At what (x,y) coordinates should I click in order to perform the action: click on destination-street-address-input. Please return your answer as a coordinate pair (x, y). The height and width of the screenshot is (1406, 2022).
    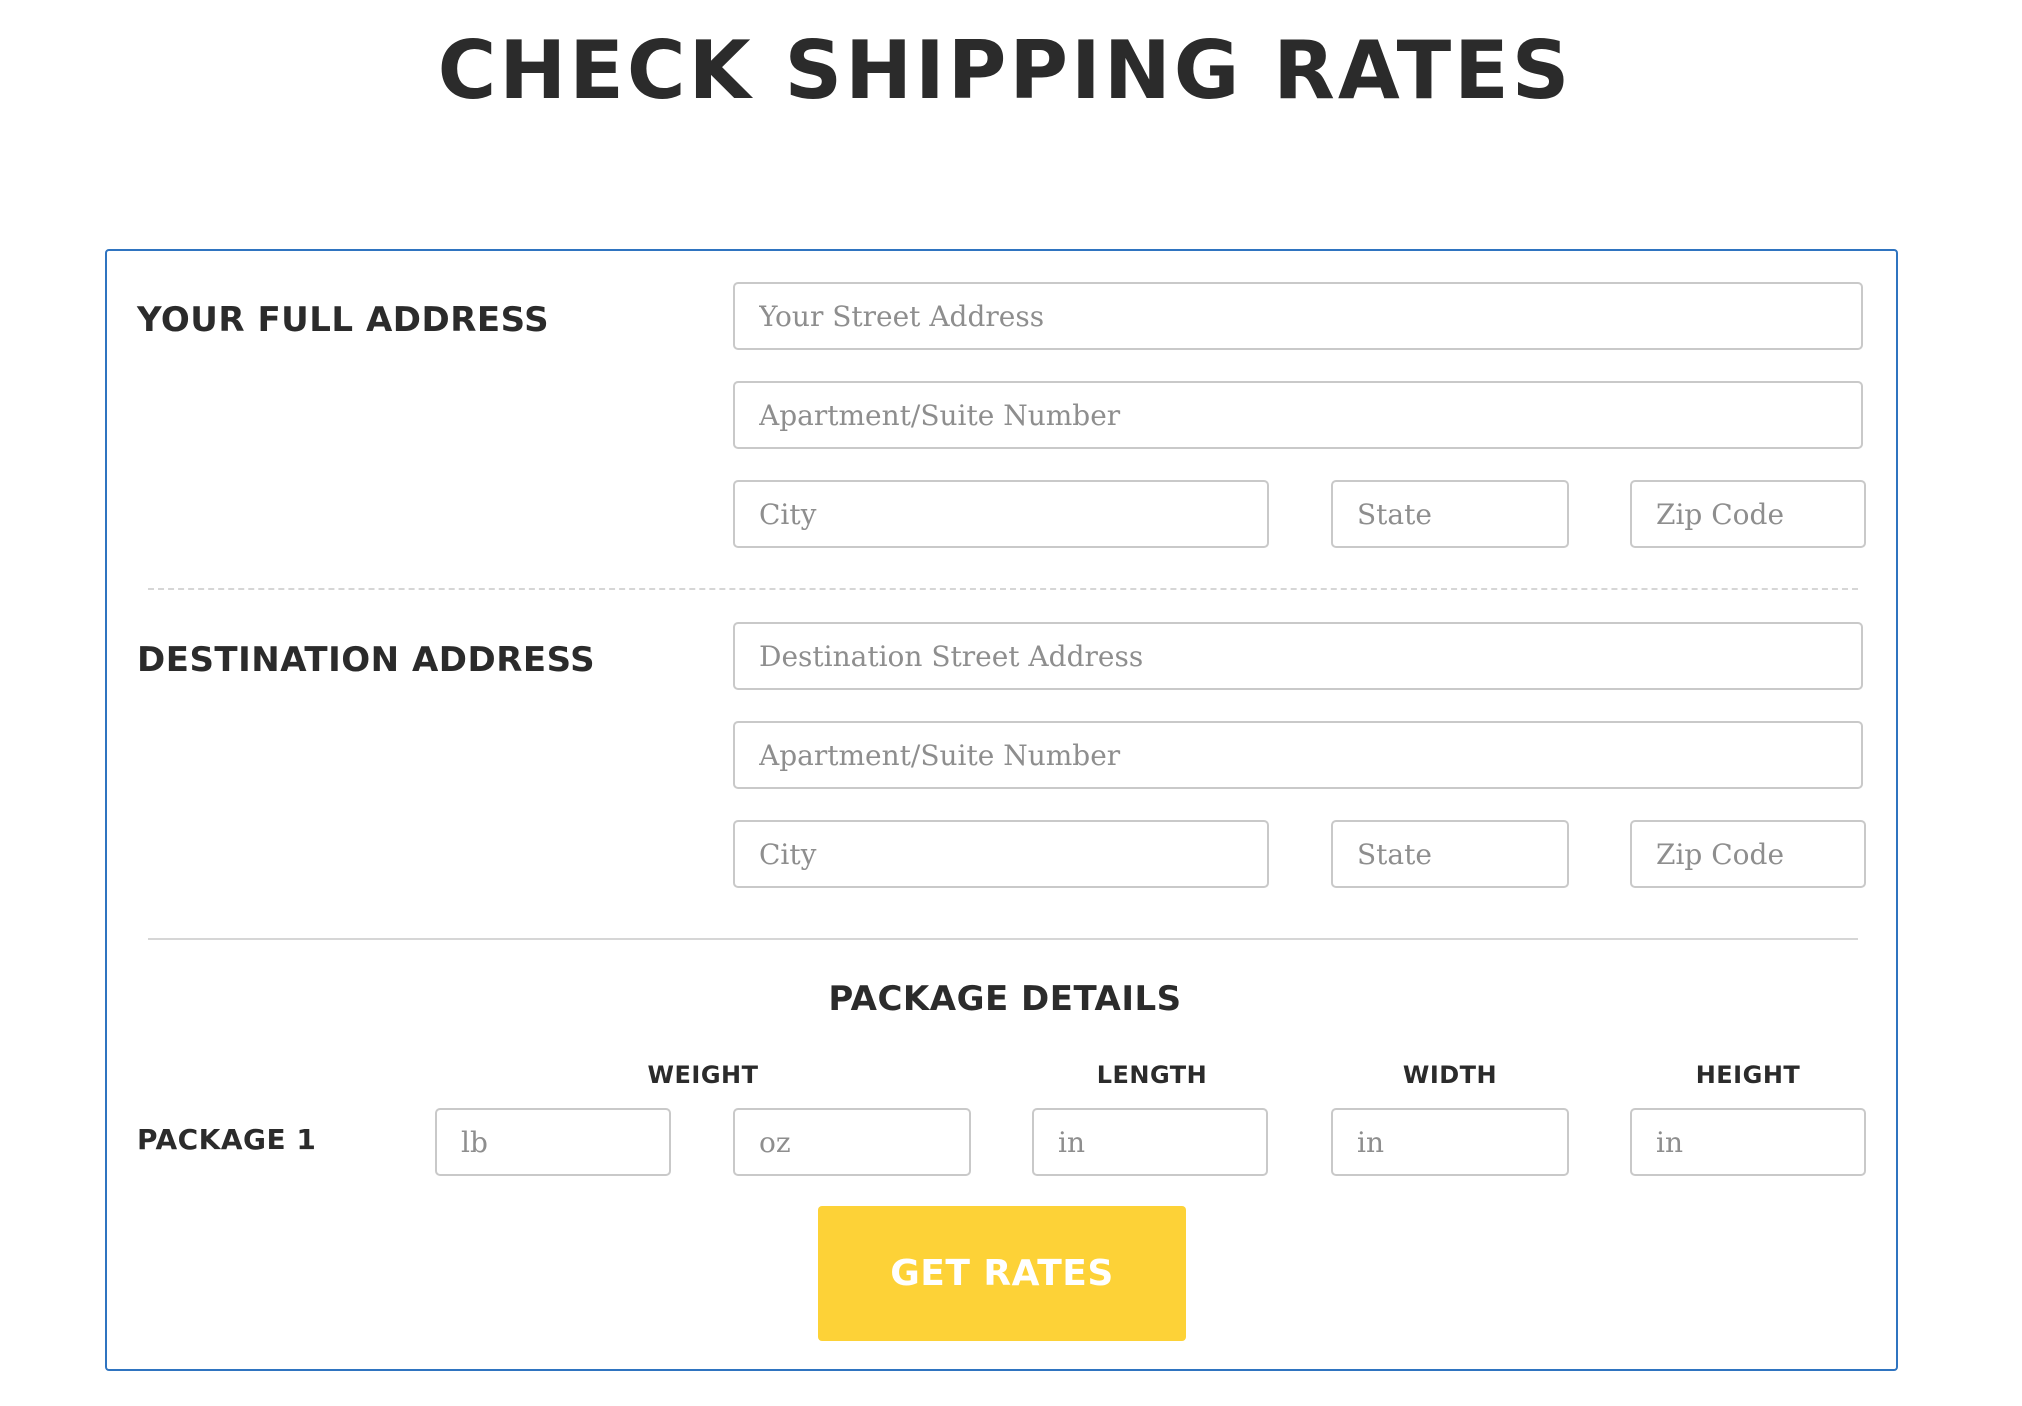
    Looking at the image, I should click on (1298, 656).